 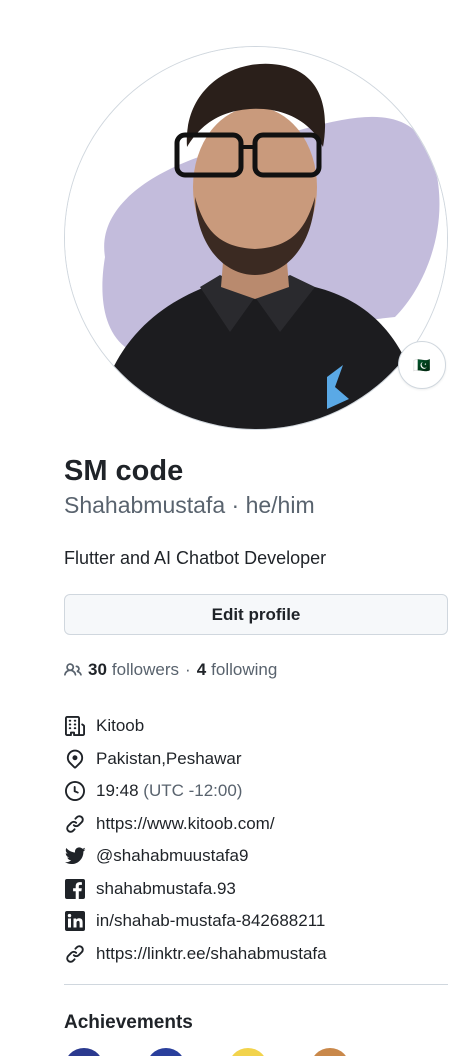 I want to click on twitter-icon, so click(x=75, y=856).